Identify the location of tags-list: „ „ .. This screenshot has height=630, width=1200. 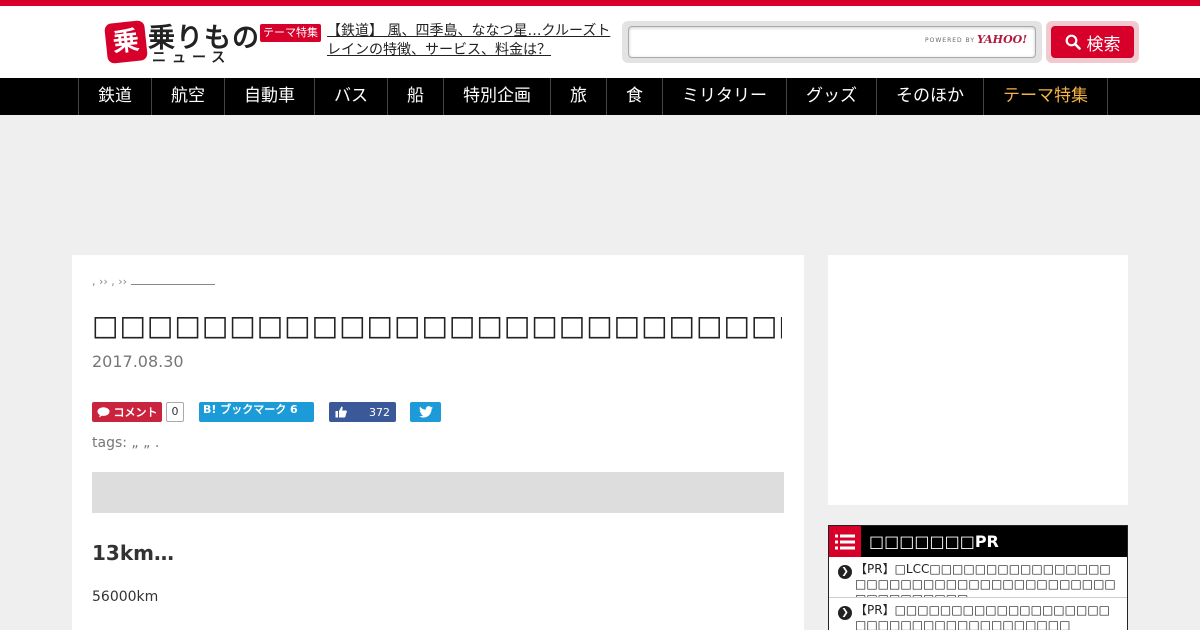
(143, 443).